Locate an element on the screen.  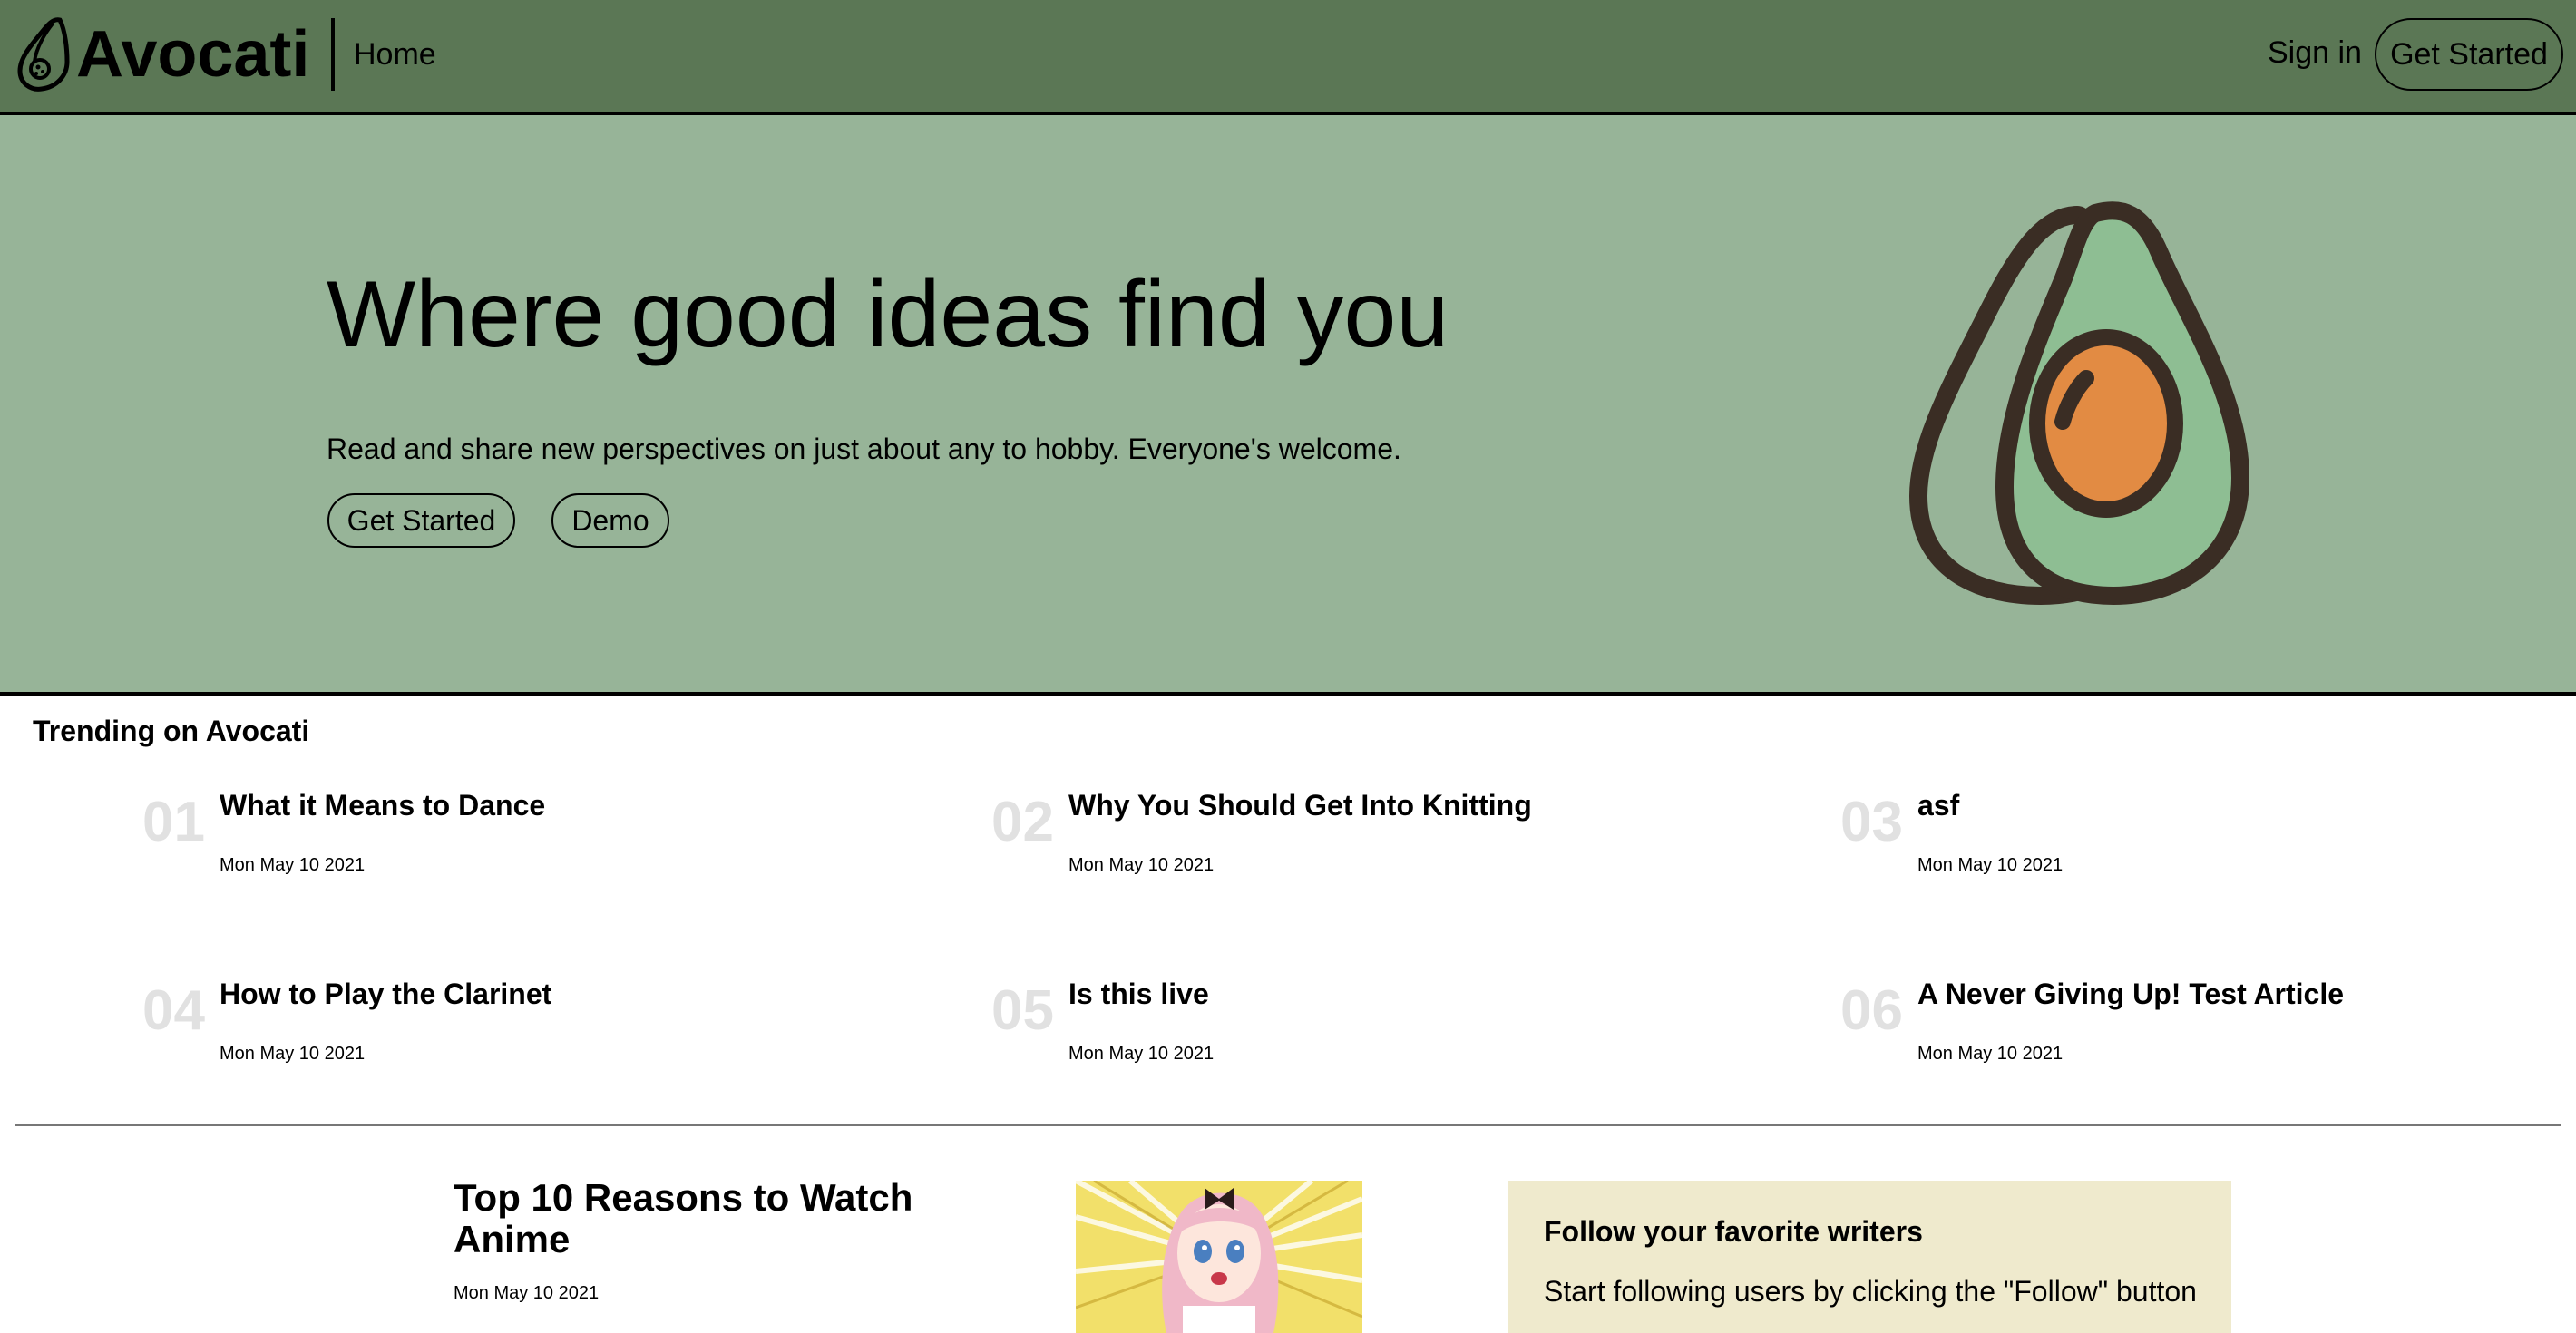
trending-article-title: A Never Giving Up! Test Article is located at coordinates (2130, 994).